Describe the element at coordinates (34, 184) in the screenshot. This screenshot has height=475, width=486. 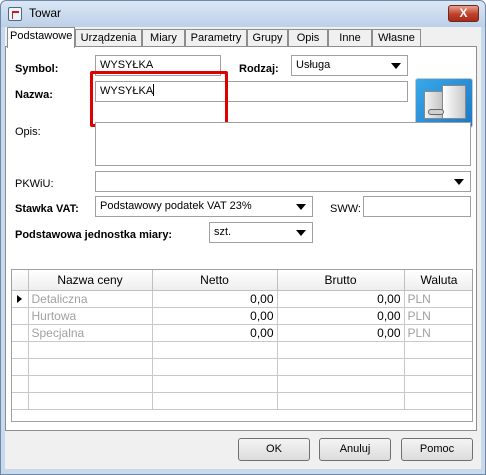
I see `pkwiu-label: PKWiU:` at that location.